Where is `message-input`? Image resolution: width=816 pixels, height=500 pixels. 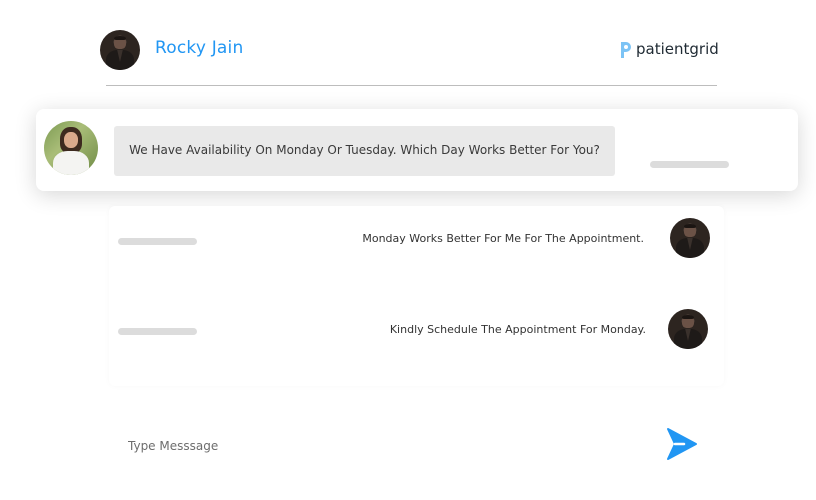
message-input is located at coordinates (378, 446).